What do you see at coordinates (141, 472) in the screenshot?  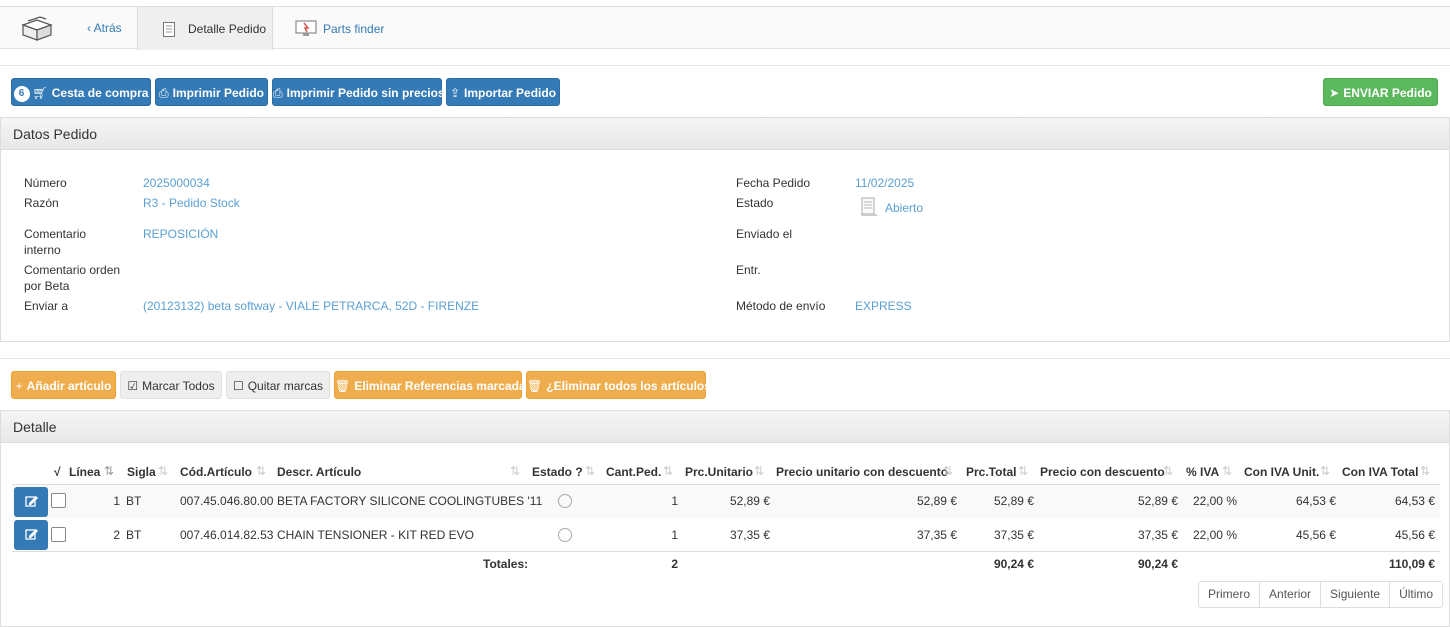 I see `col-sigla: Sigla` at bounding box center [141, 472].